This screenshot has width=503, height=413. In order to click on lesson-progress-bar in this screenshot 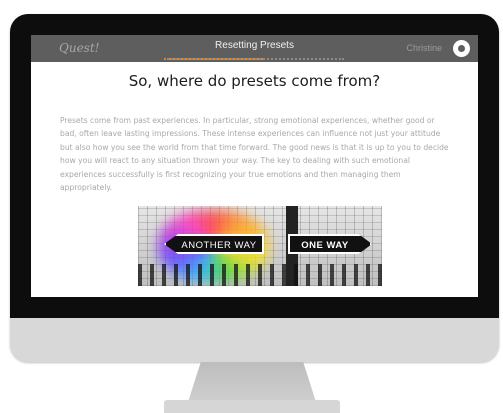, I will do `click(254, 58)`.